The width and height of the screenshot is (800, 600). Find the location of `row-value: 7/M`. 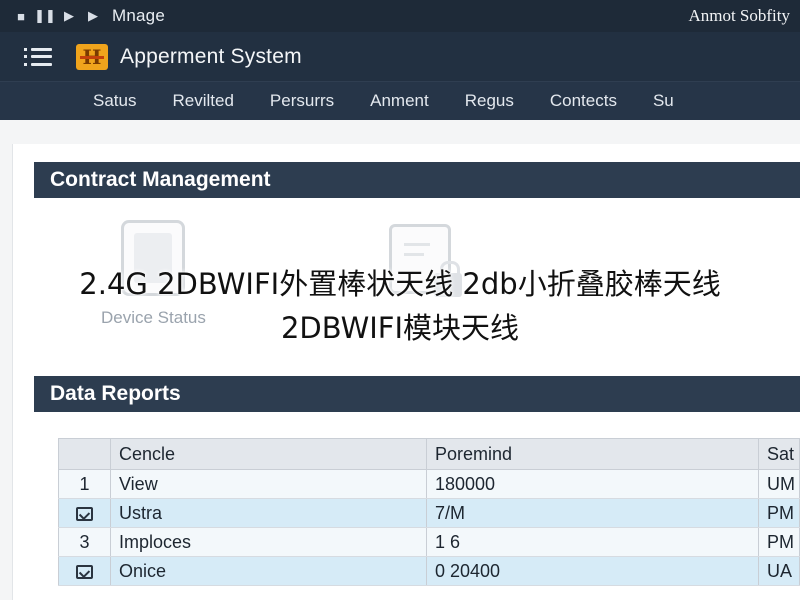

row-value: 7/M is located at coordinates (592, 513).